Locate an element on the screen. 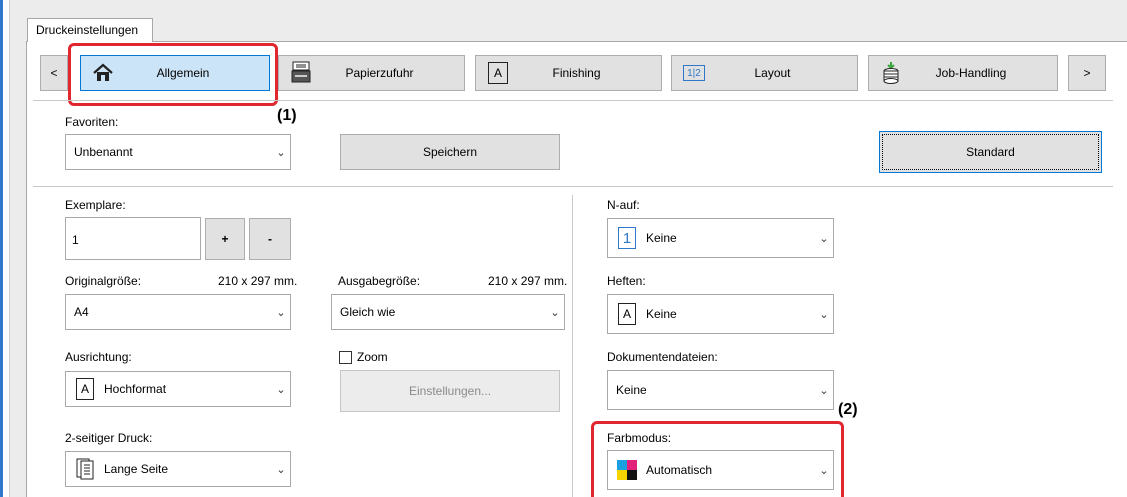 The height and width of the screenshot is (497, 1127). orientation-value: Hochformat is located at coordinates (135, 389).